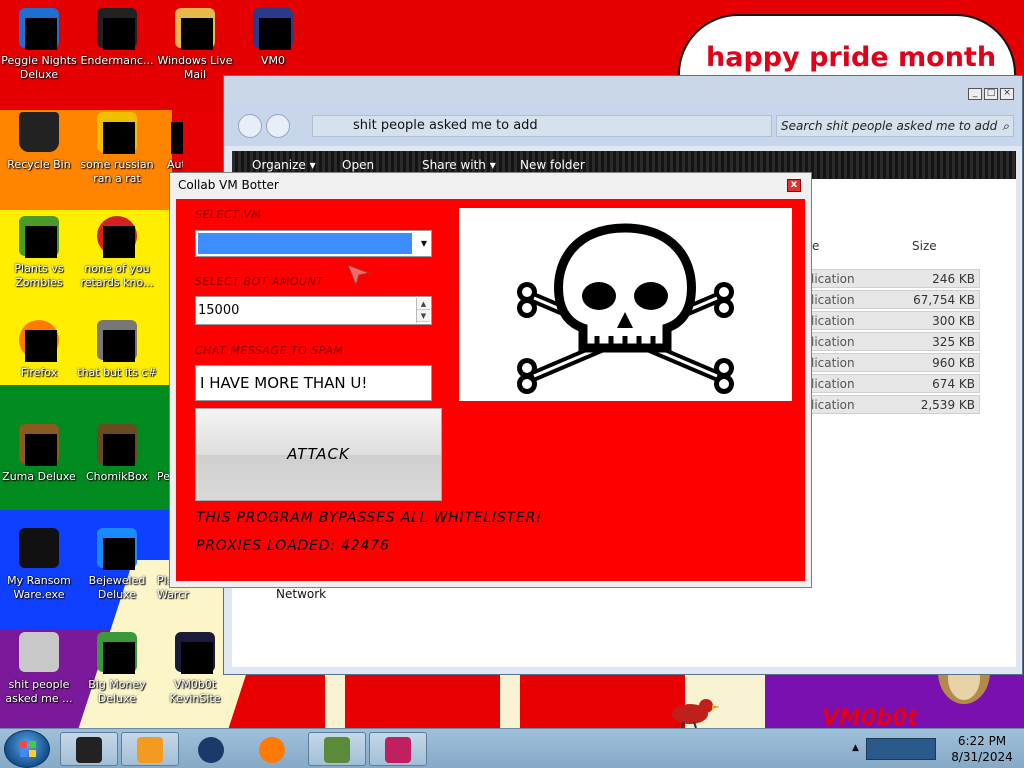 The height and width of the screenshot is (768, 1024). I want to click on taskbar-app-globe, so click(211, 749).